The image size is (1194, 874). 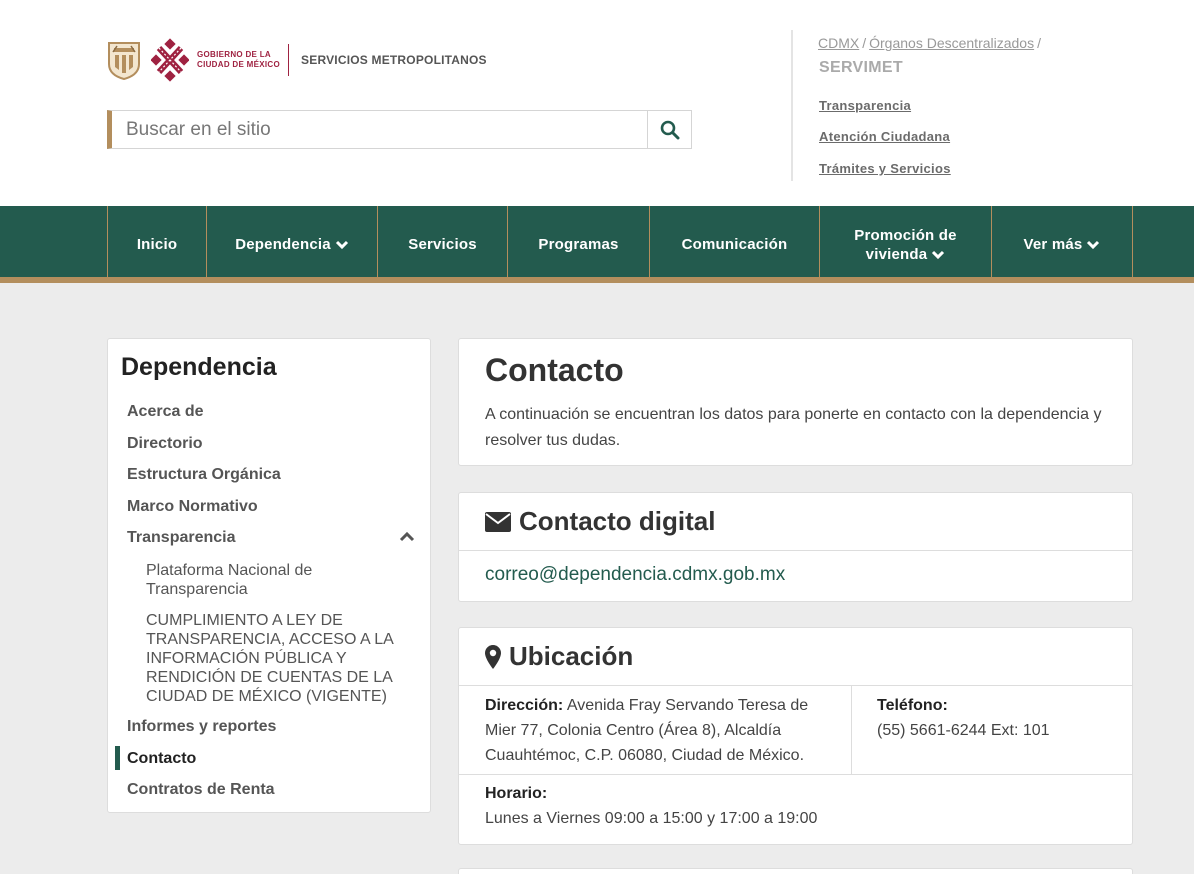 I want to click on sidebar-subitem-plataforma-nacional: Plataforma Nacional de Transparencia, so click(x=278, y=580).